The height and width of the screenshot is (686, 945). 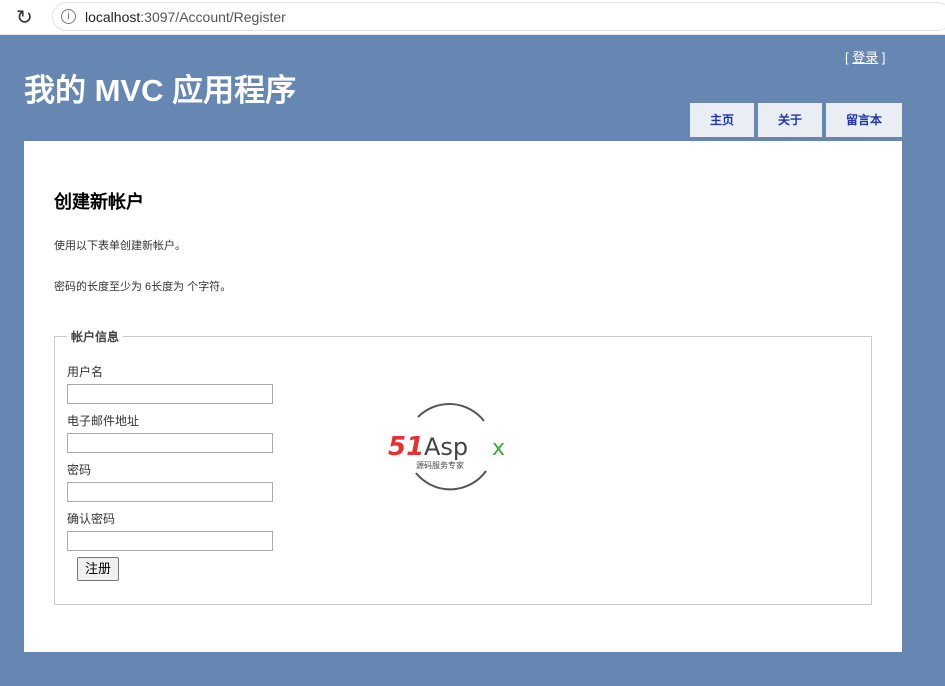 I want to click on page-heading: 创建新帐户, so click(x=99, y=202).